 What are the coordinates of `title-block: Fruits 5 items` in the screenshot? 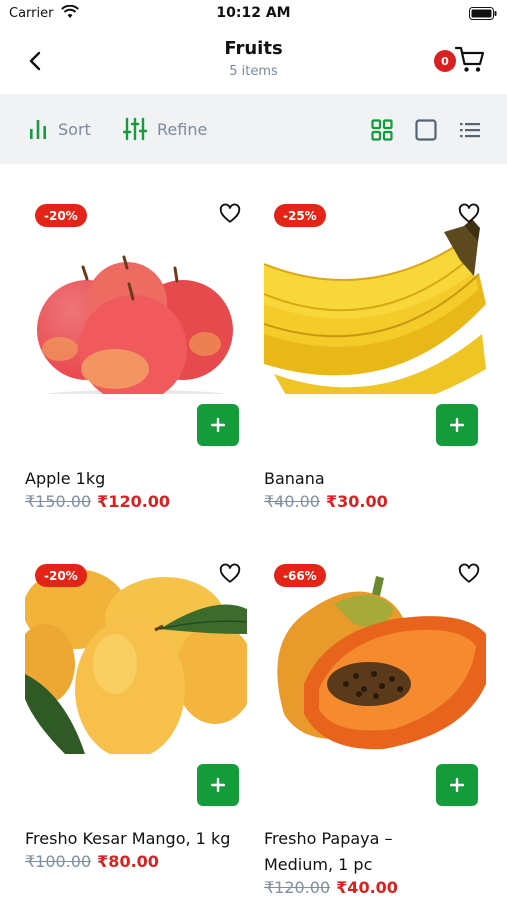 It's located at (253, 58).